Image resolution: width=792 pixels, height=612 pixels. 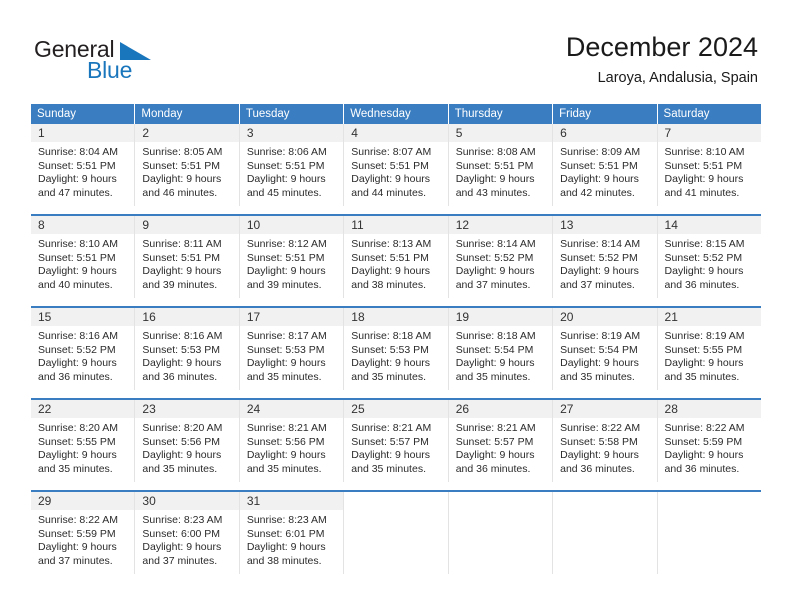 I want to click on day-number: 31, so click(x=253, y=501).